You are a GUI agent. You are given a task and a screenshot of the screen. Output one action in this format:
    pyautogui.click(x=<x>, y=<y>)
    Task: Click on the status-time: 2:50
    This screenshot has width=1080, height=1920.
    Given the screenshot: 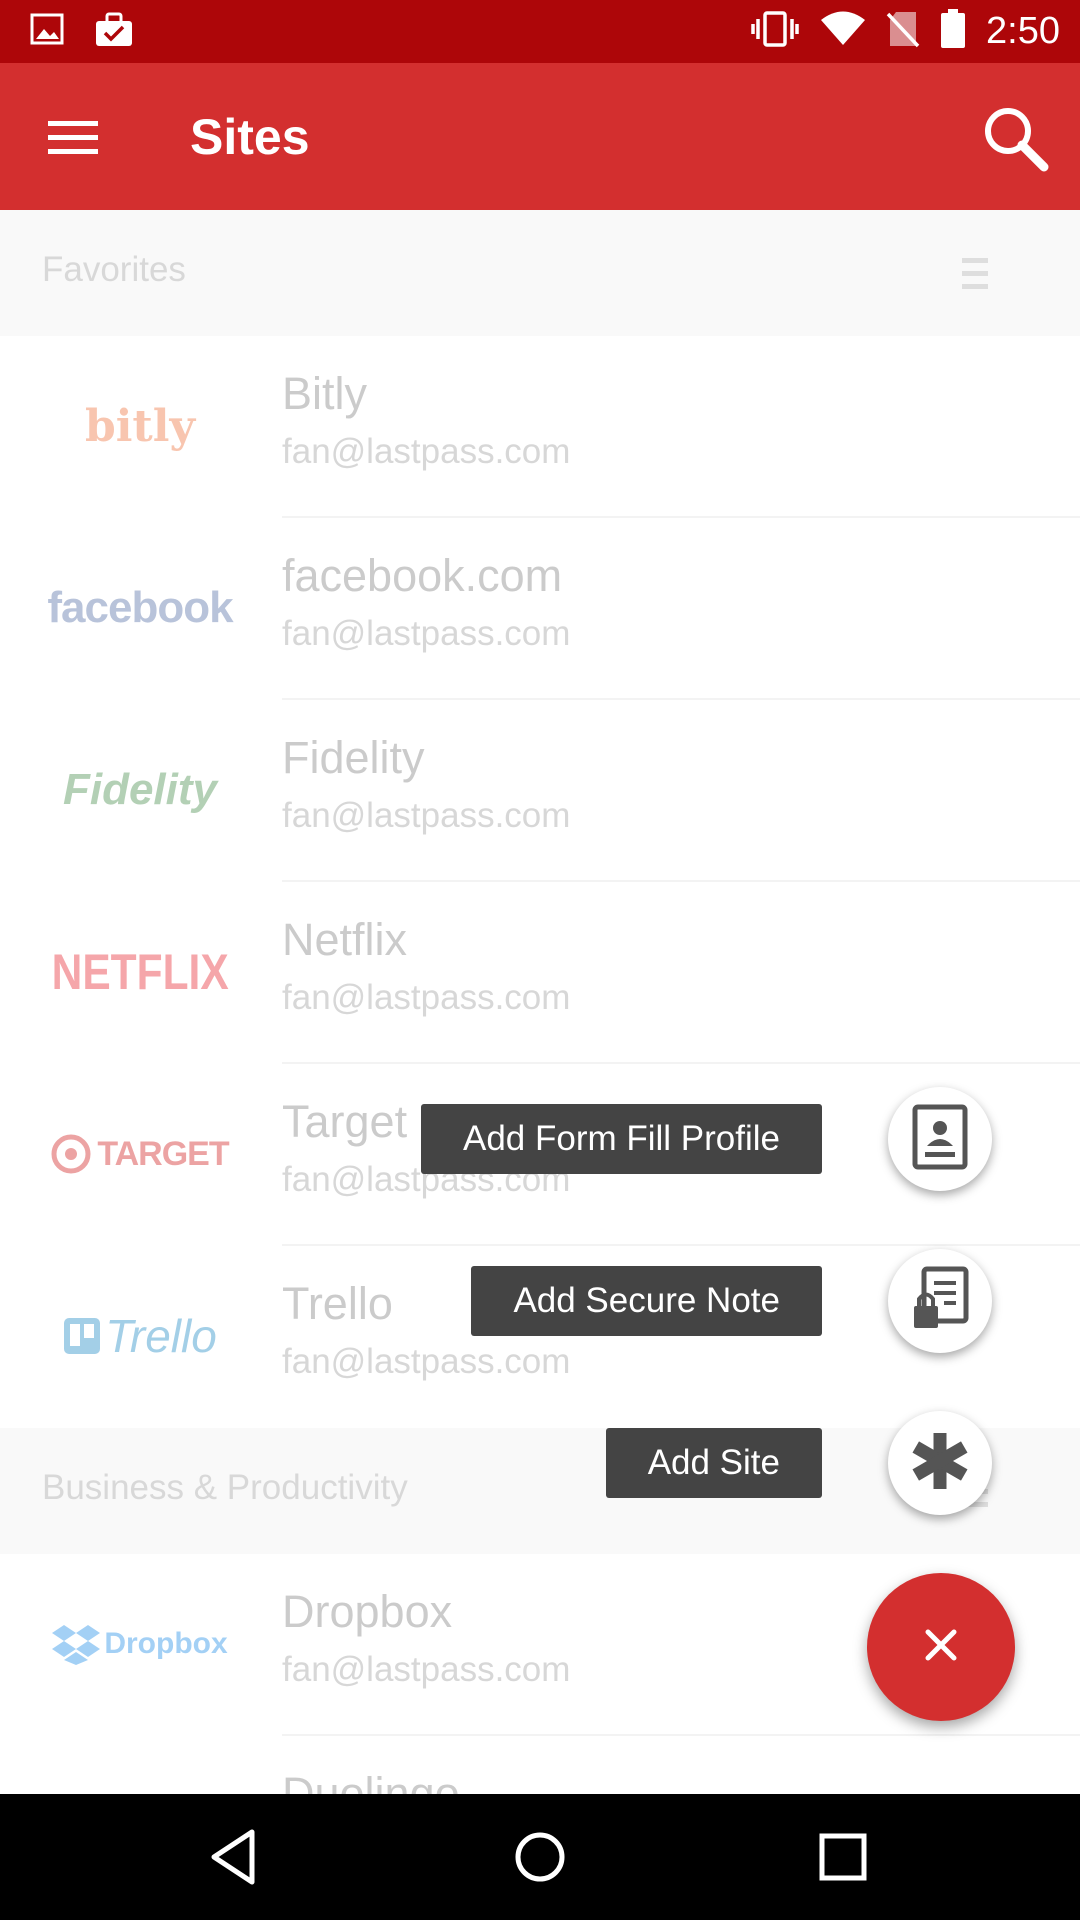 What is the action you would take?
    pyautogui.click(x=1023, y=31)
    